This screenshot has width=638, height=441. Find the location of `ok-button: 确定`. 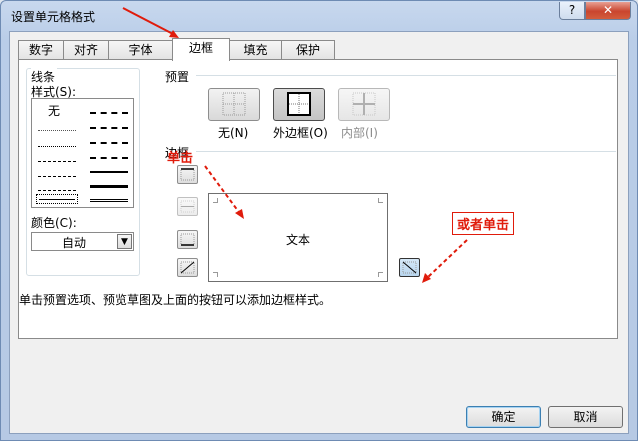

ok-button: 确定 is located at coordinates (503, 417).